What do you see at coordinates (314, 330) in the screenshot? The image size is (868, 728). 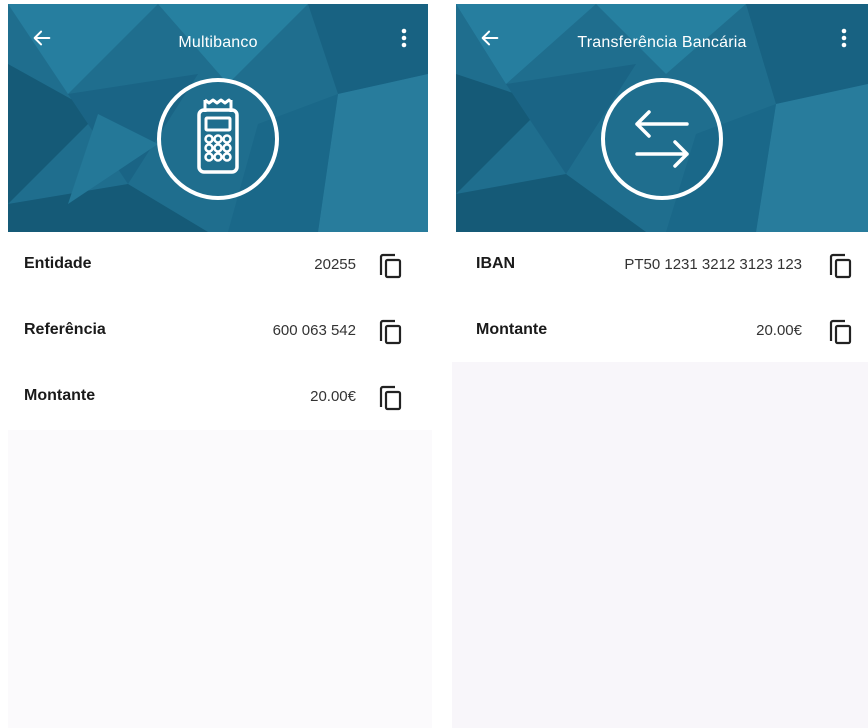 I see `referencia-value: 600 063 542` at bounding box center [314, 330].